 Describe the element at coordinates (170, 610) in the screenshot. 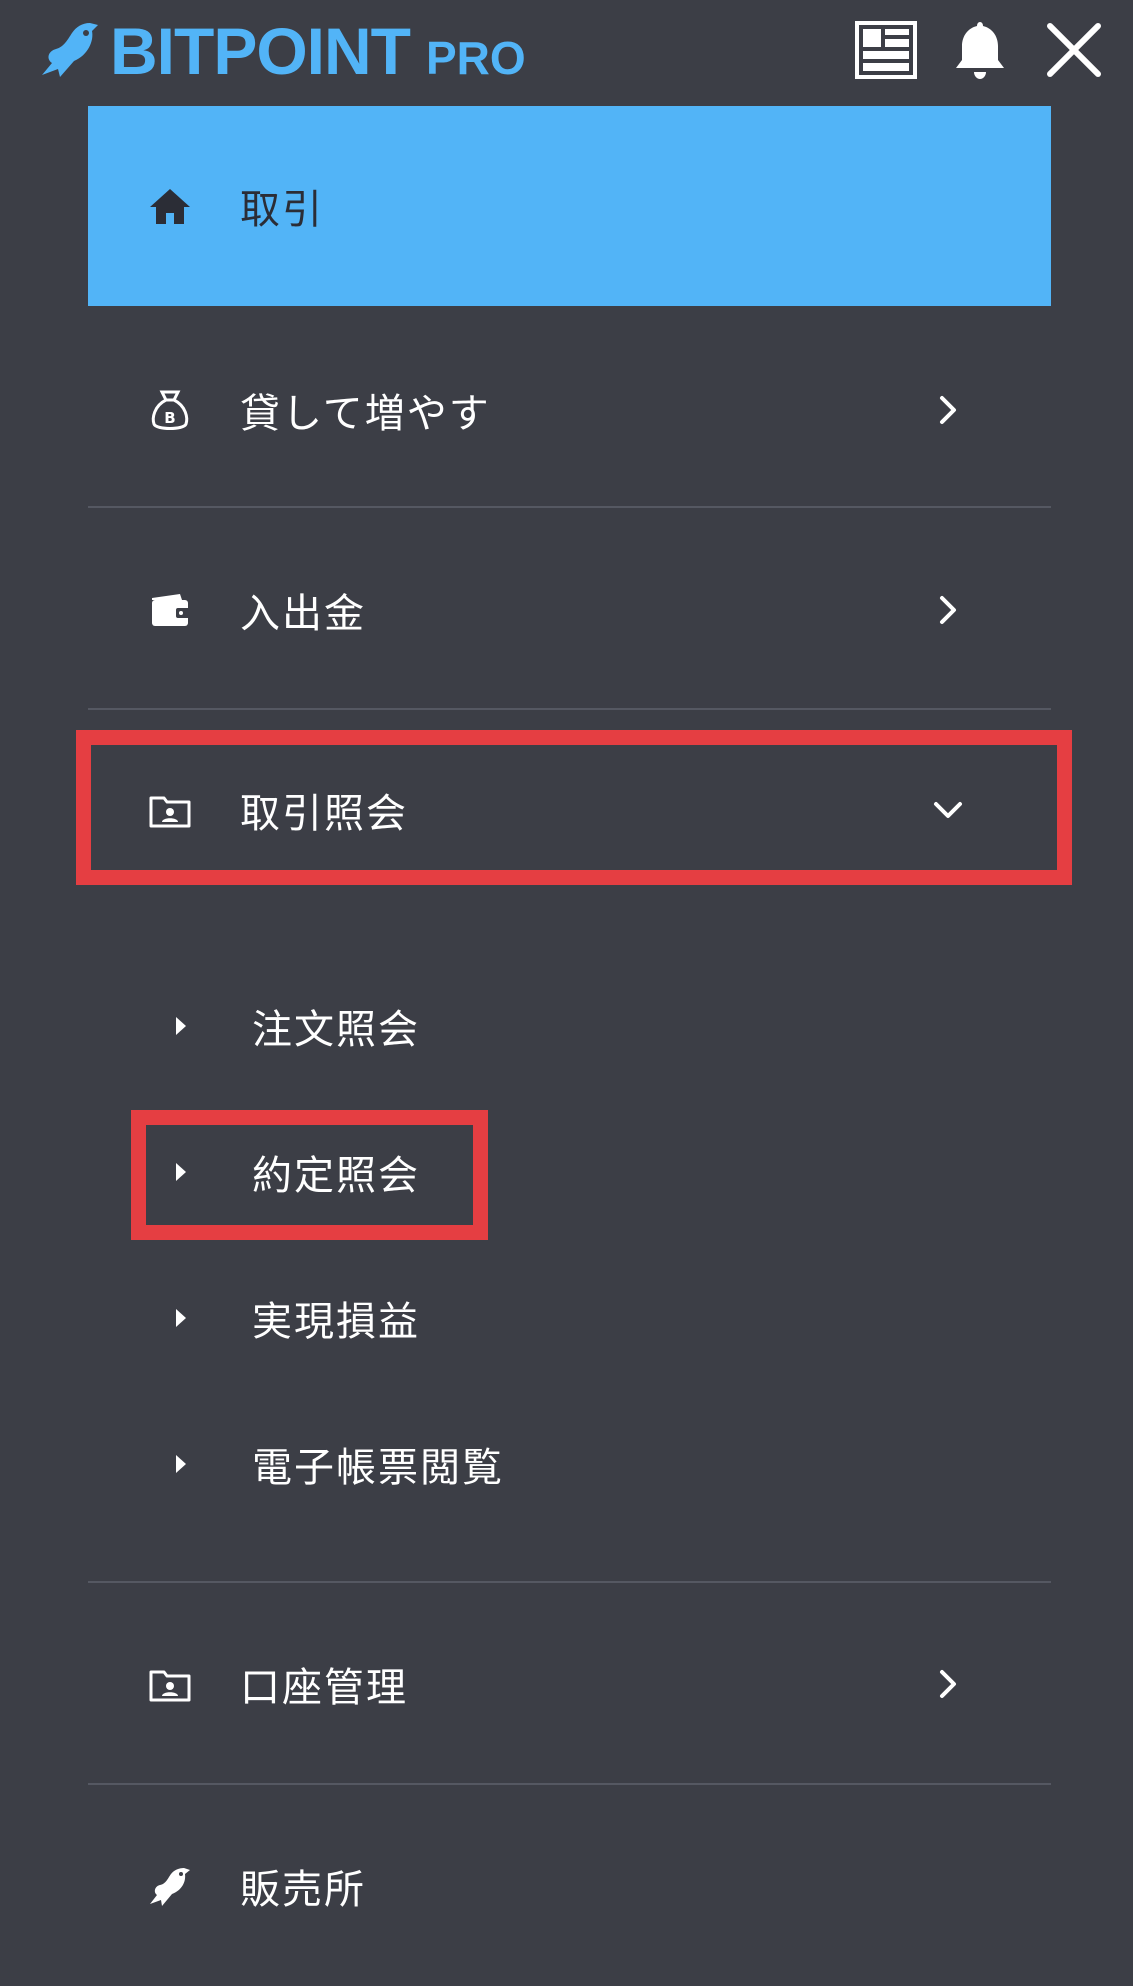

I see `wallet-icon` at that location.